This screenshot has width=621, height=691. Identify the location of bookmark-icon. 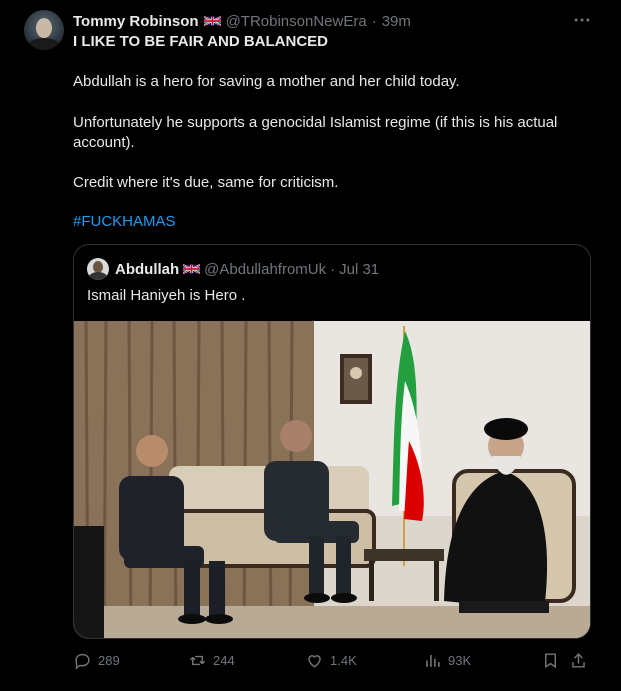
(550, 660).